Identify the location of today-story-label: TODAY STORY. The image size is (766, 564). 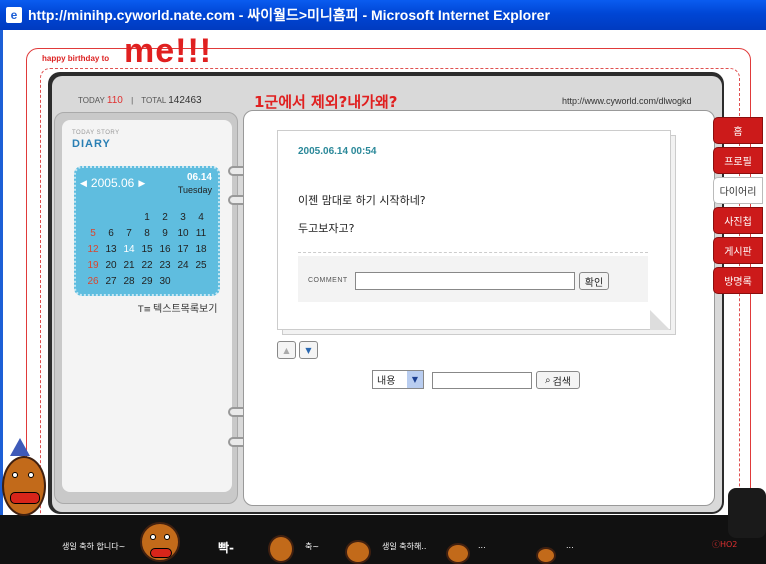
(96, 133).